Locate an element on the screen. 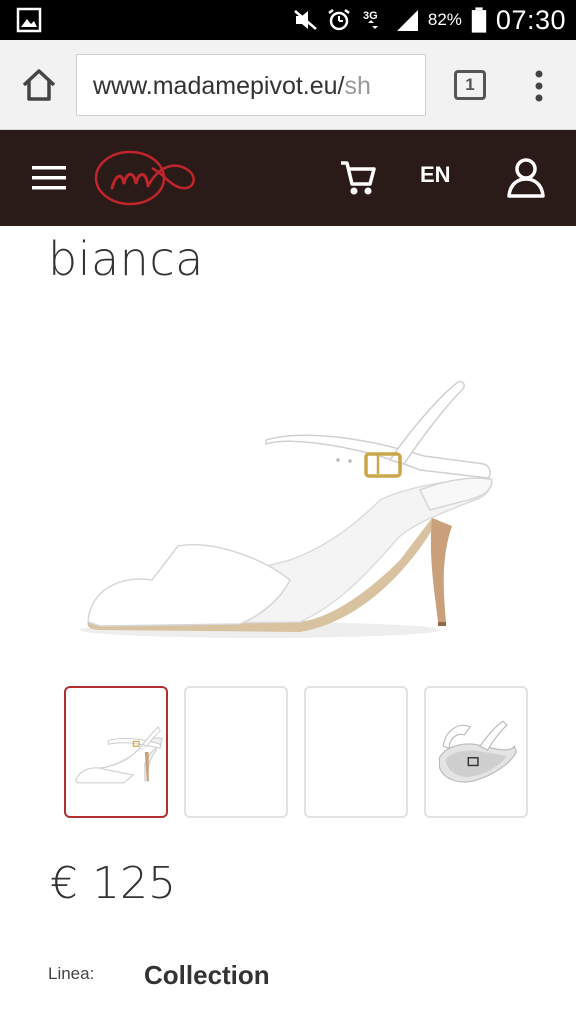 The image size is (576, 1024). network-3g-icon: 3G is located at coordinates (370, 19).